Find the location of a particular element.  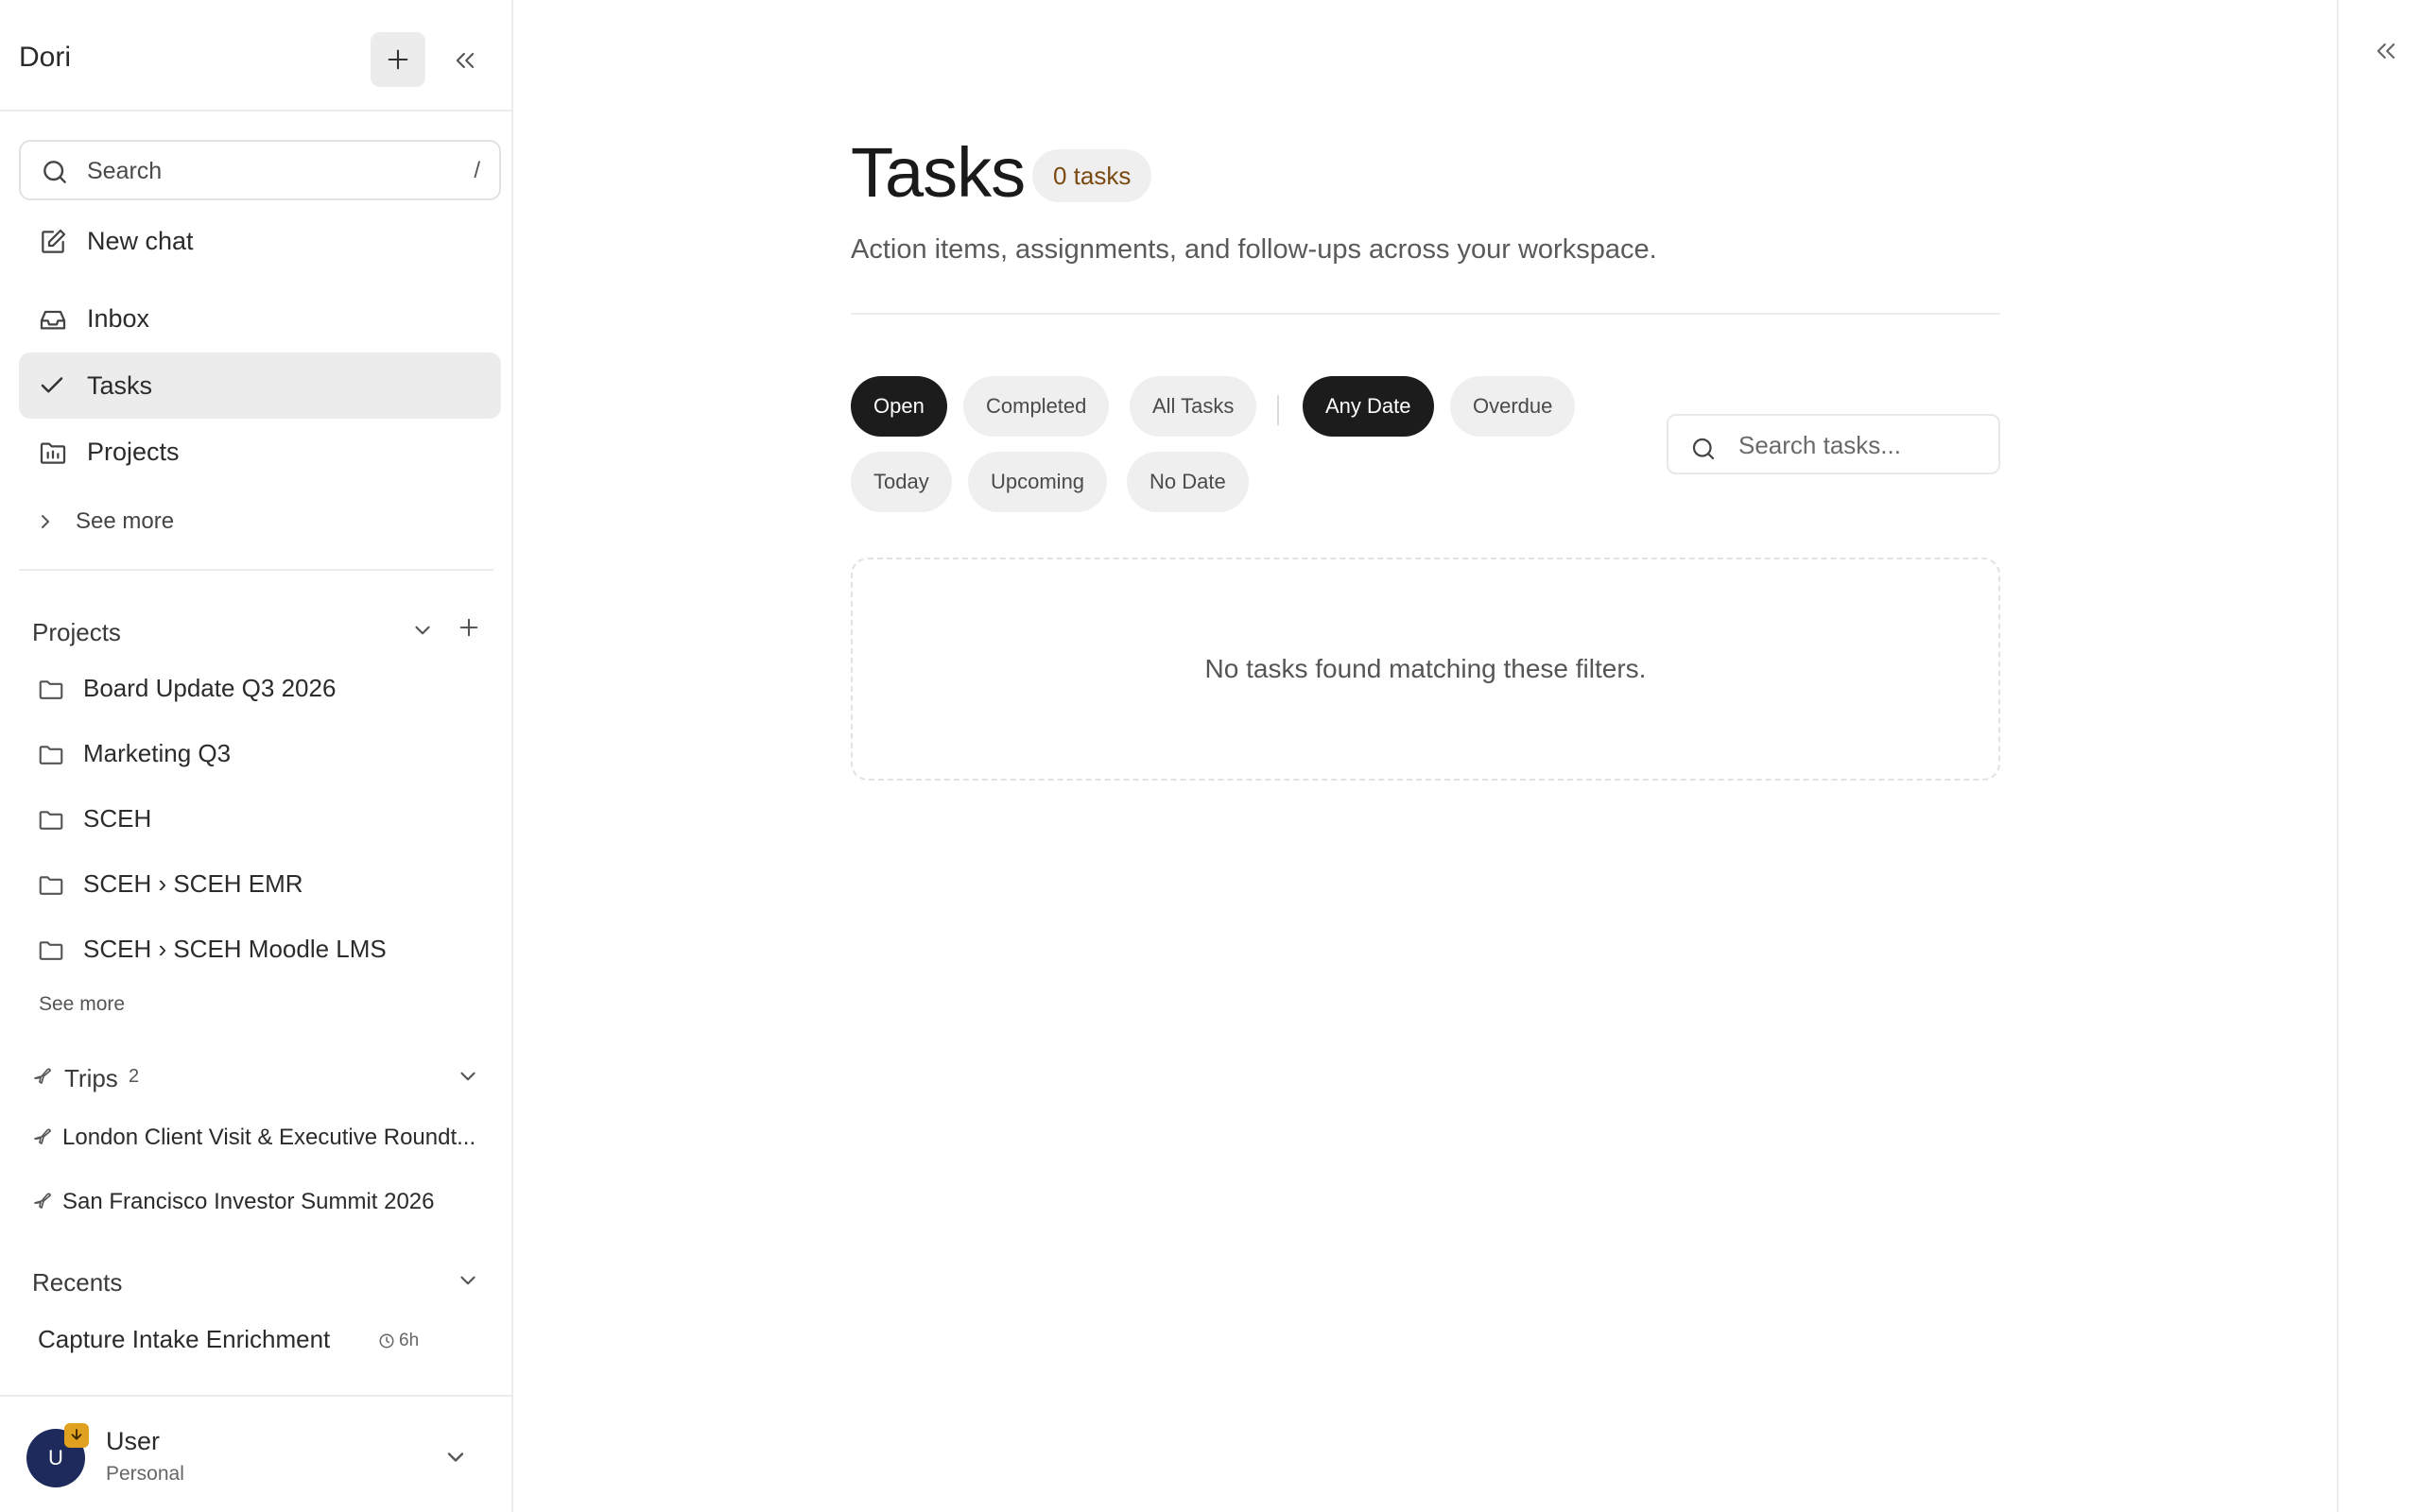

recent-label: Capture Intake Enrichment is located at coordinates (185, 1339).